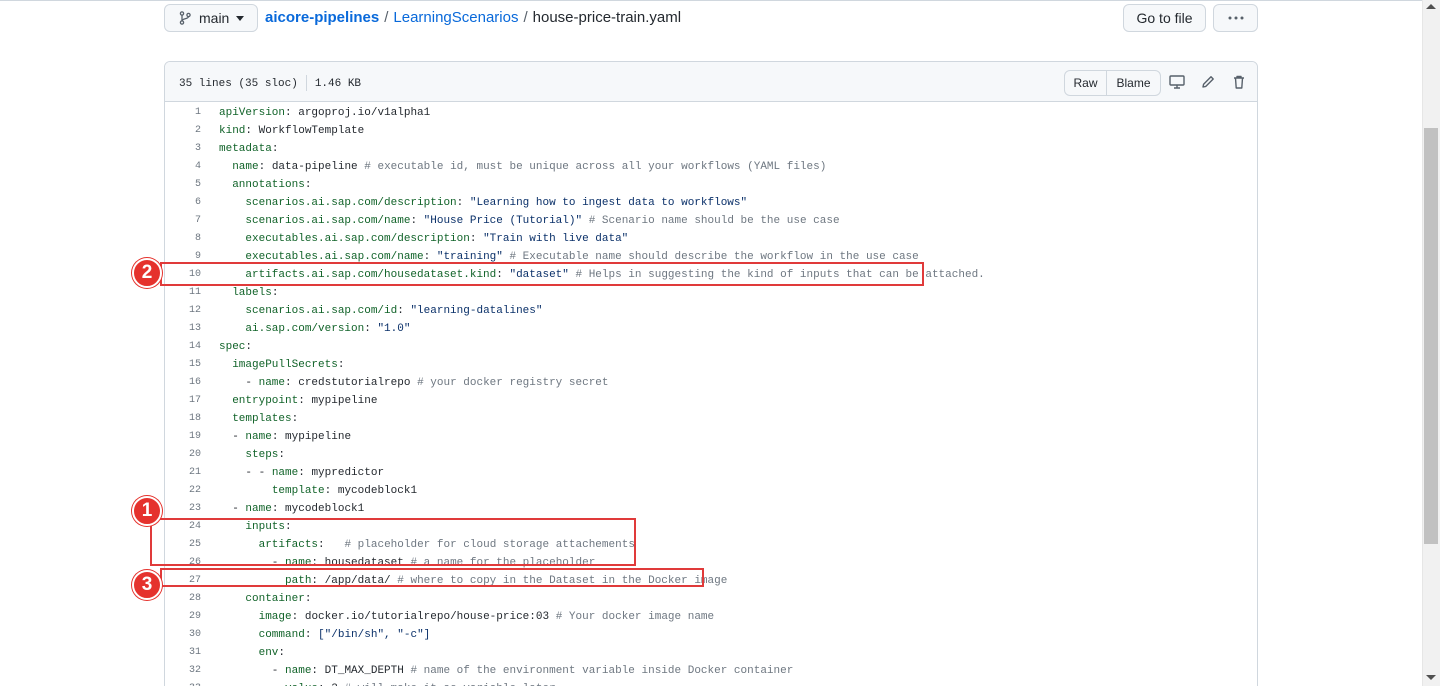 The height and width of the screenshot is (686, 1440). I want to click on code-text: - - name: mypredictor, so click(301, 473).